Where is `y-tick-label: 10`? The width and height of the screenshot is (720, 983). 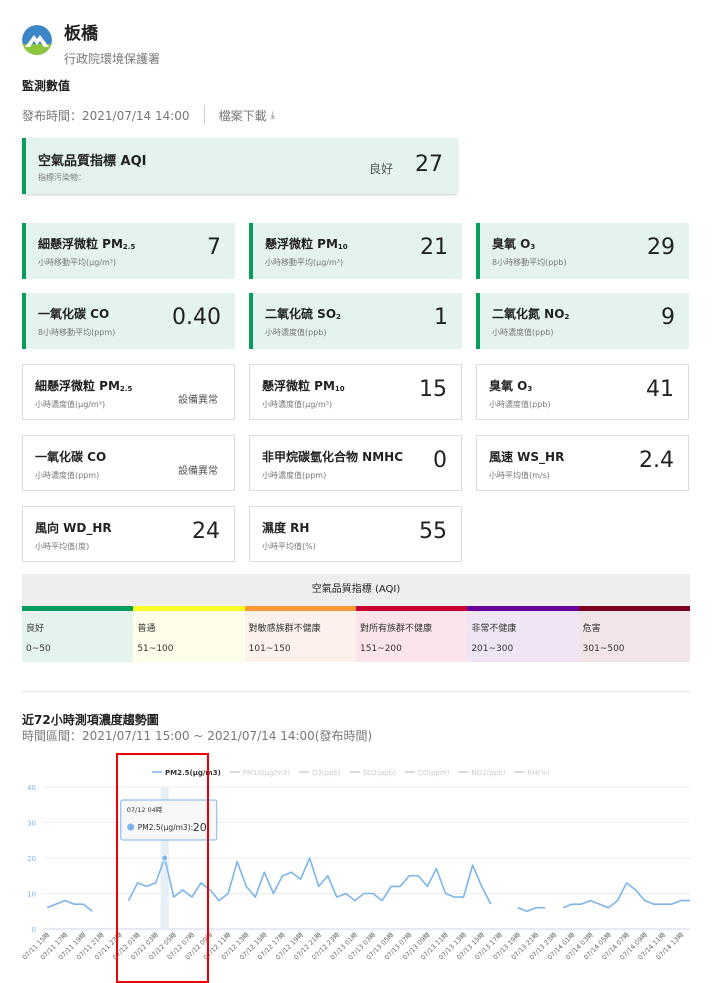 y-tick-label: 10 is located at coordinates (31, 895).